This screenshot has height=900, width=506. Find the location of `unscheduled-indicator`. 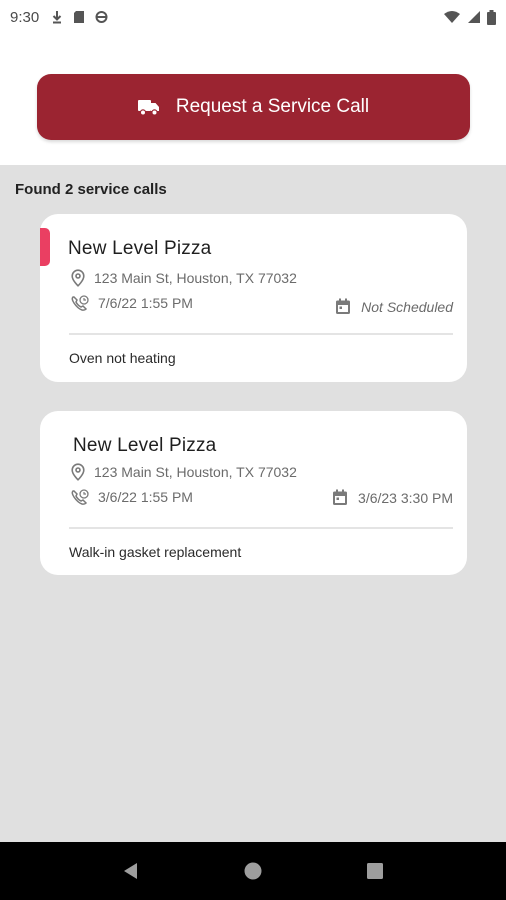

unscheduled-indicator is located at coordinates (45, 247).